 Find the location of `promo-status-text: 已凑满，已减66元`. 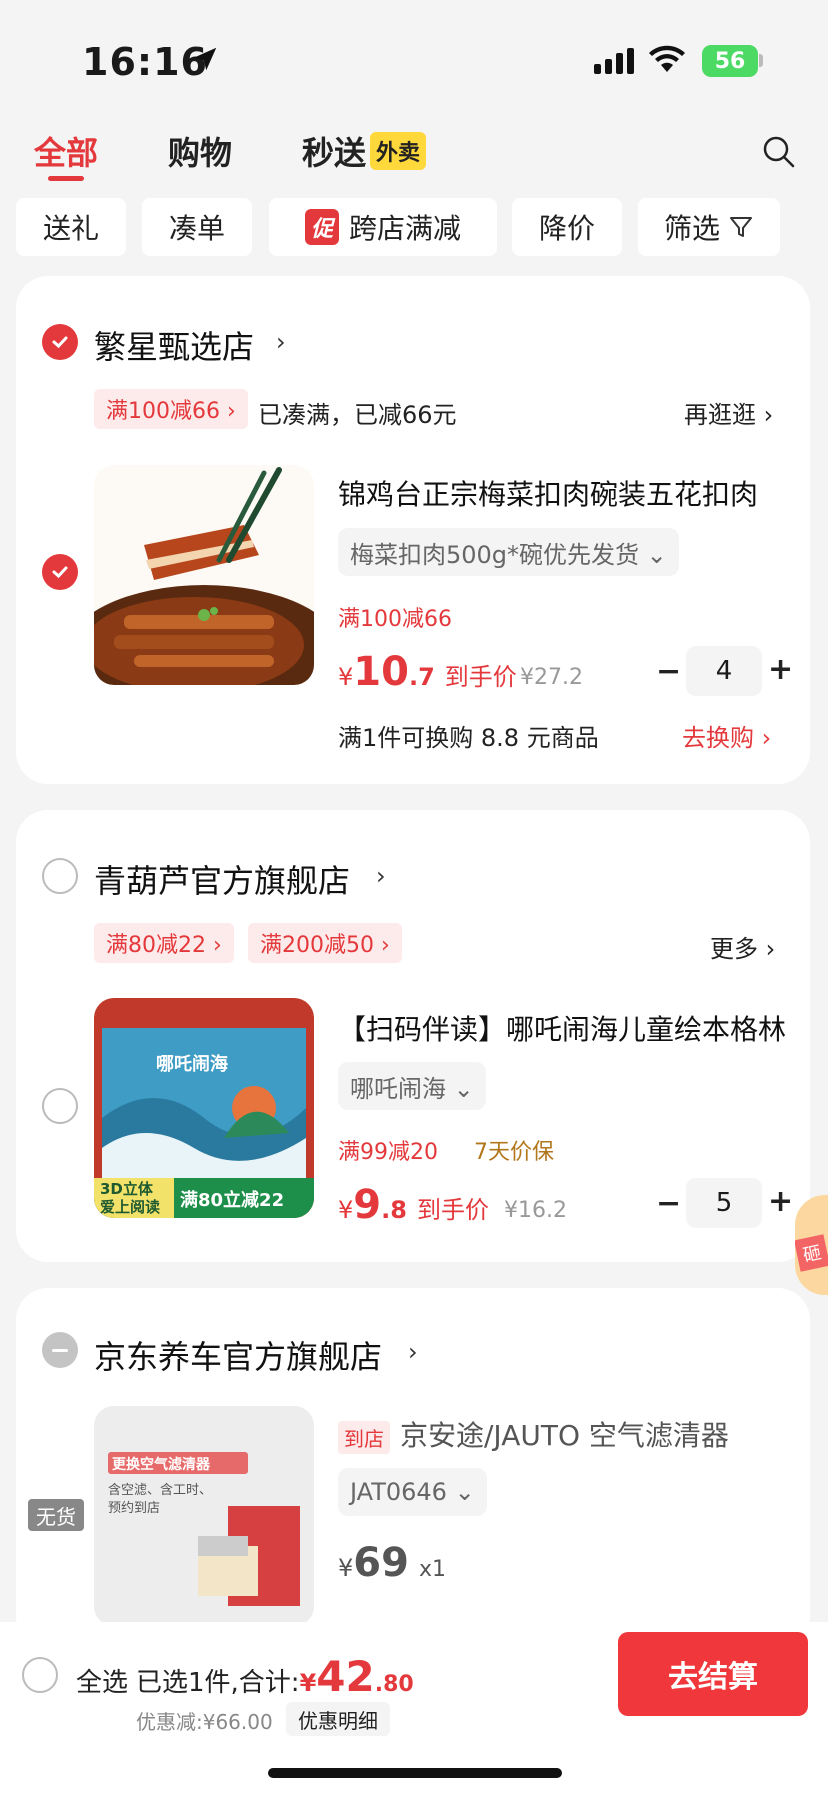

promo-status-text: 已凑满，已减66元 is located at coordinates (357, 415).